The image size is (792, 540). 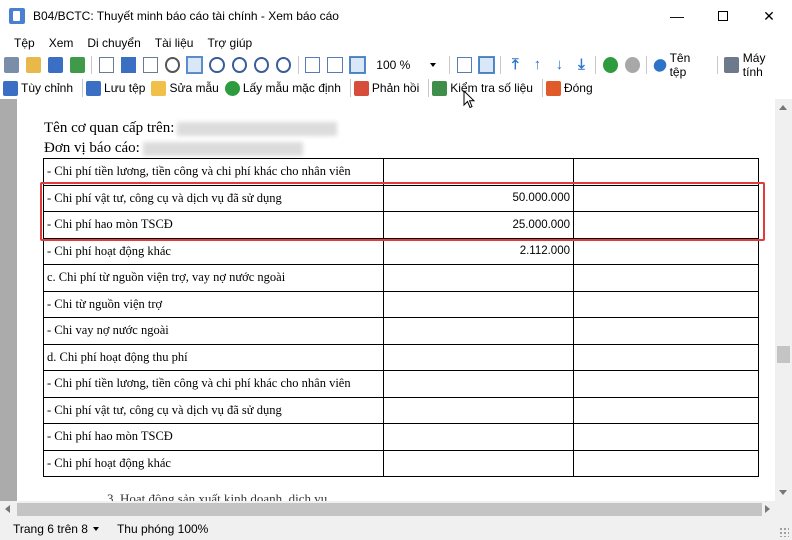 I want to click on maximize-button, so click(x=723, y=16).